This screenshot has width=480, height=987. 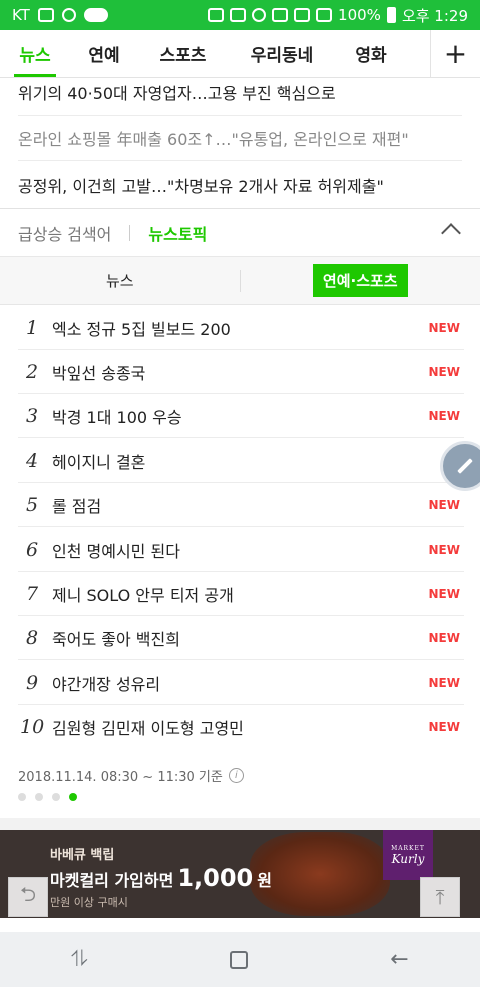 I want to click on ad-main-text: 마켓컬리 가입하면, so click(x=112, y=880).